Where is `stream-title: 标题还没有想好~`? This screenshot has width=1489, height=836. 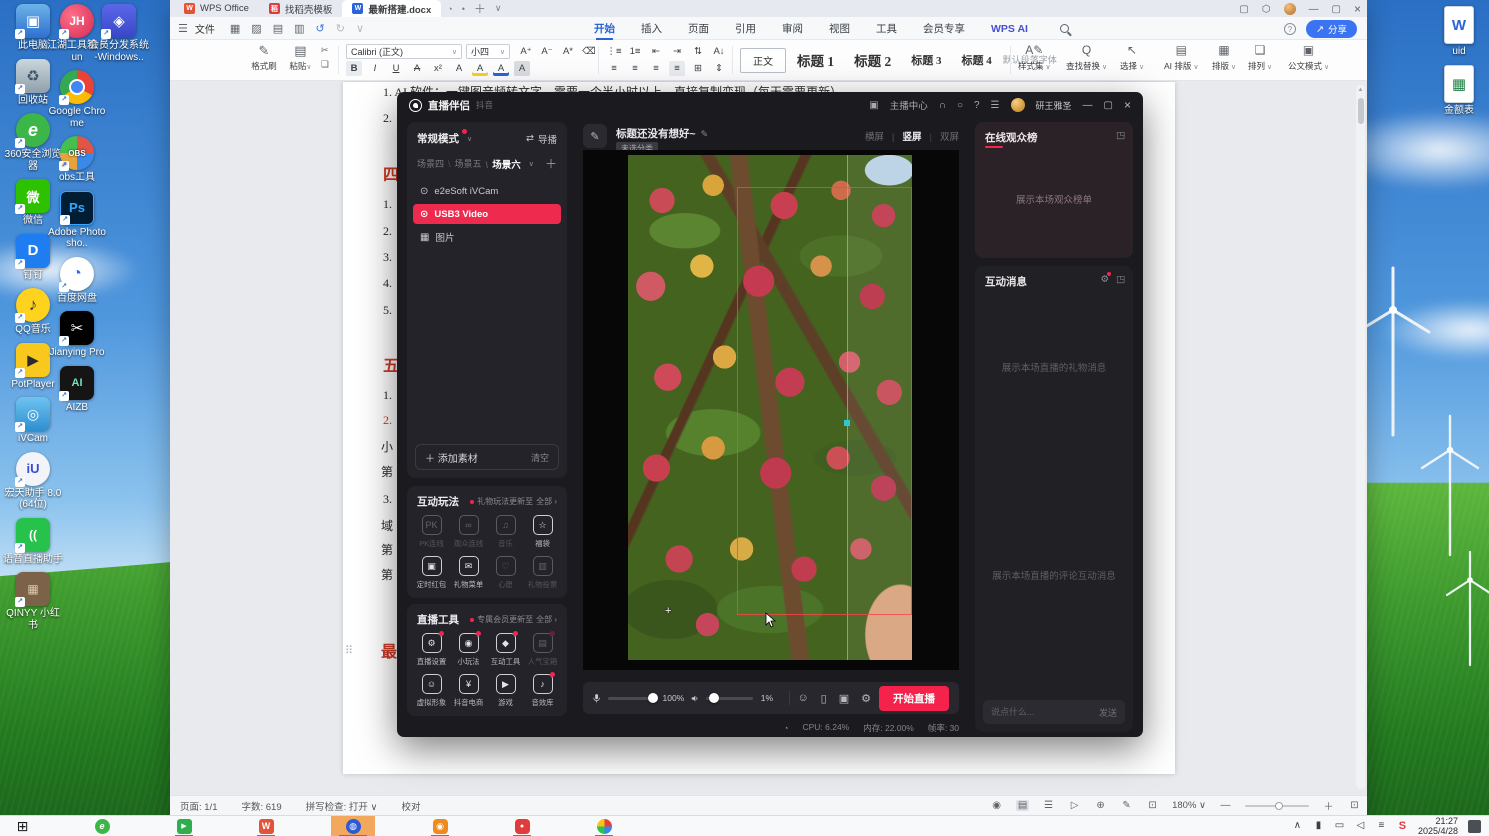
stream-title: 标题还没有想好~ is located at coordinates (656, 134).